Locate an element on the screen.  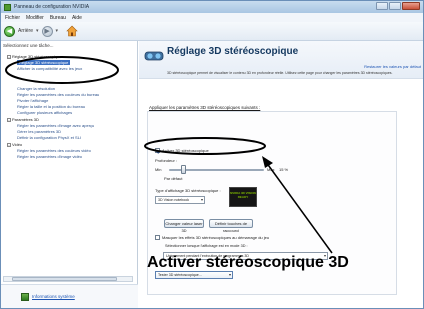
tree-category-3d: − Paramètres 3D is located at coordinates (23, 119).